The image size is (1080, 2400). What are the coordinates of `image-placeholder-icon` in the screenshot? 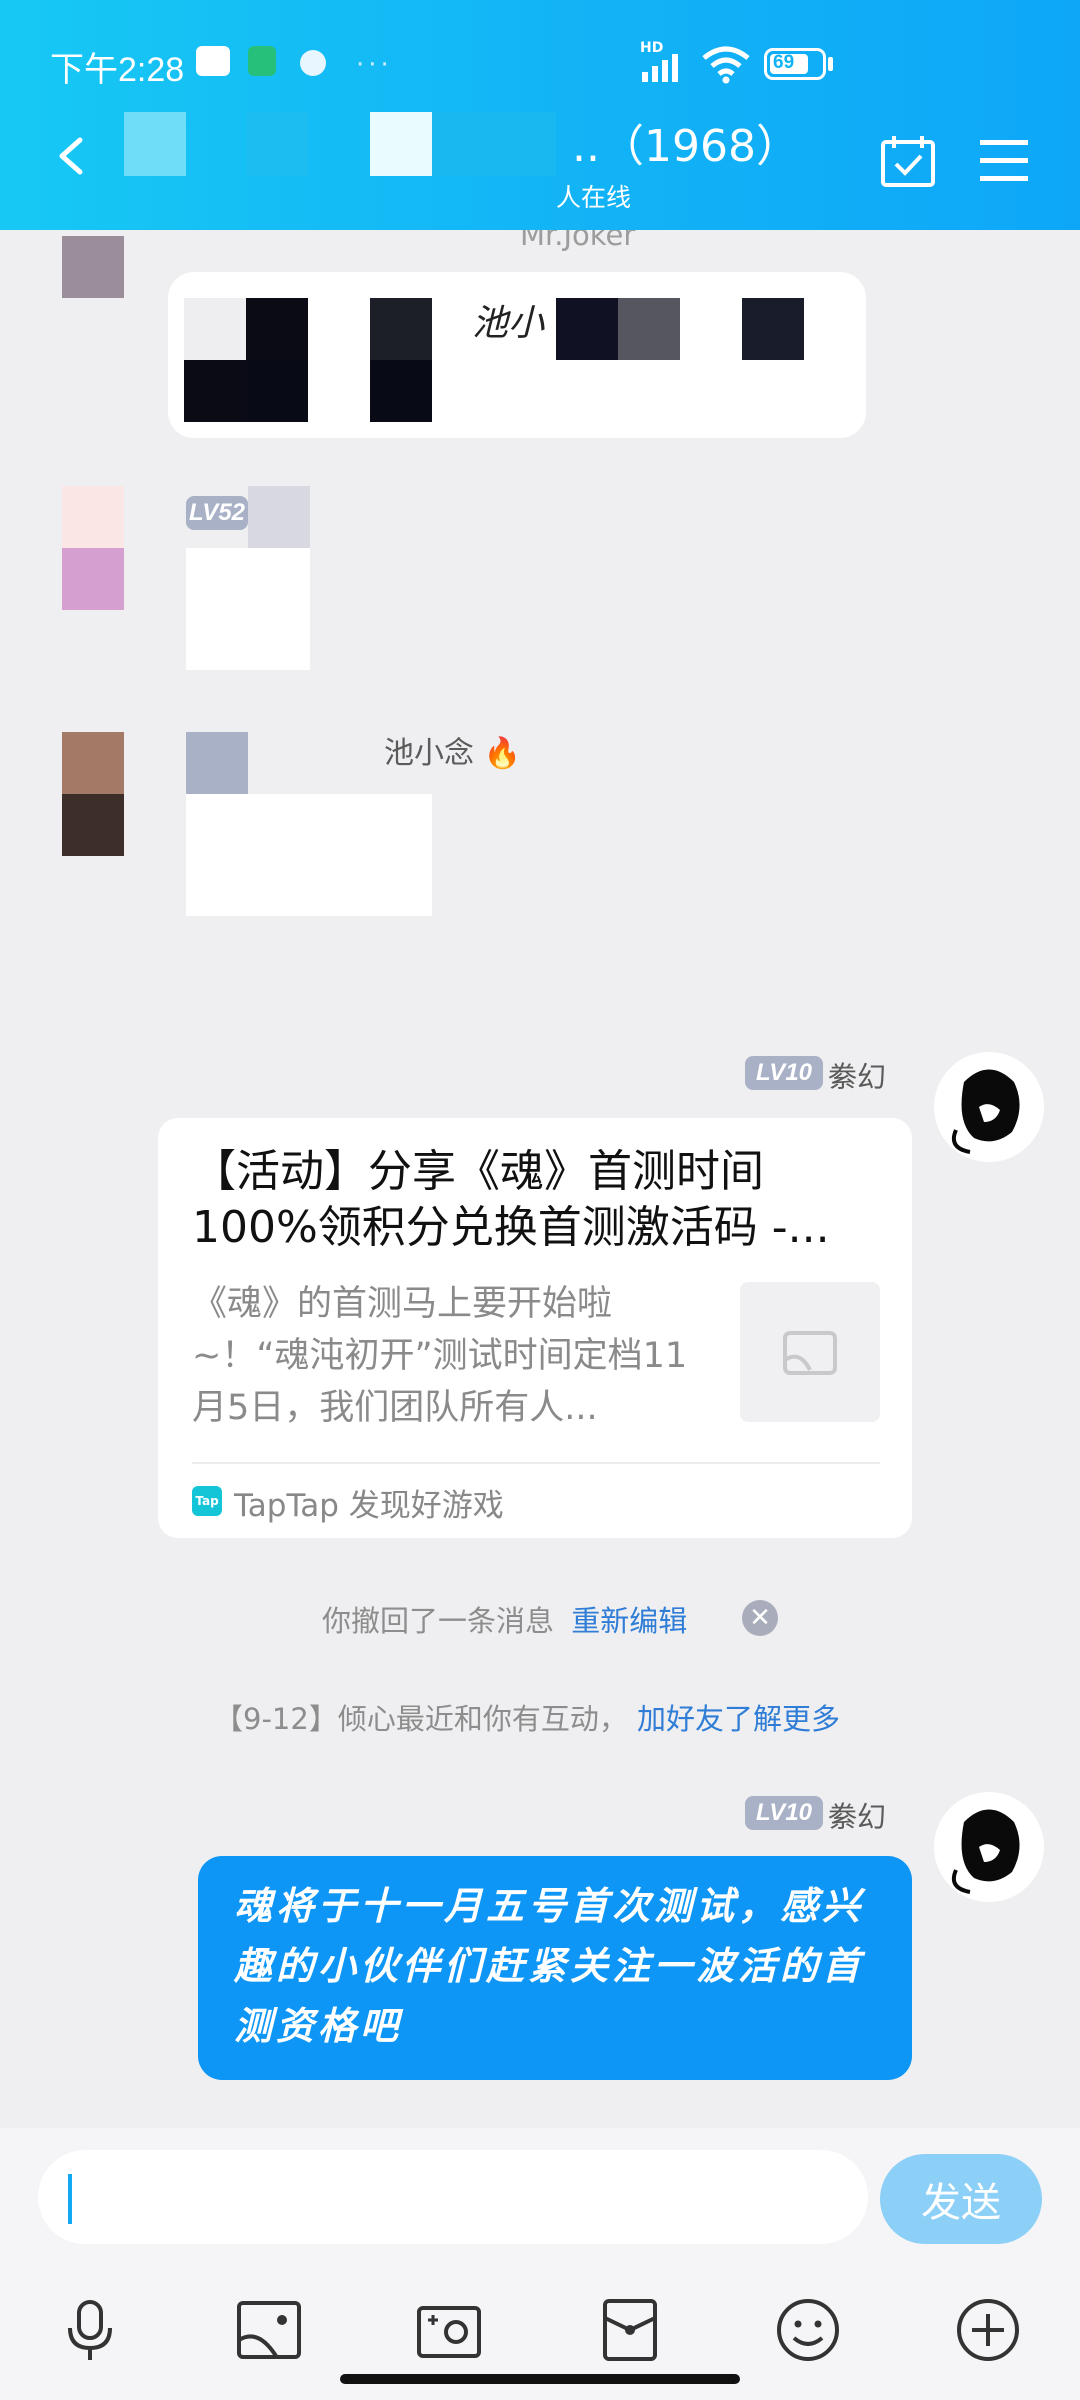 It's located at (810, 1353).